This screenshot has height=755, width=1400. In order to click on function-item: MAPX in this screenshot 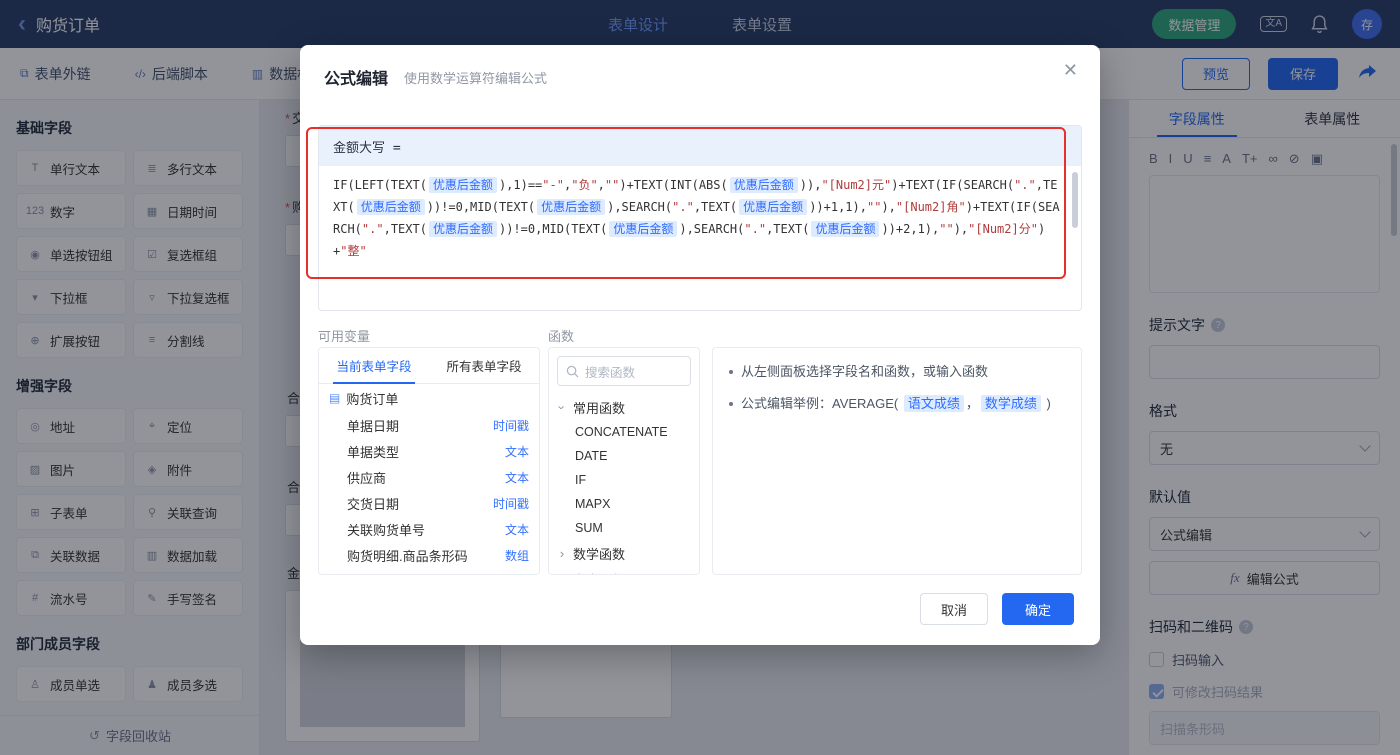, I will do `click(624, 504)`.